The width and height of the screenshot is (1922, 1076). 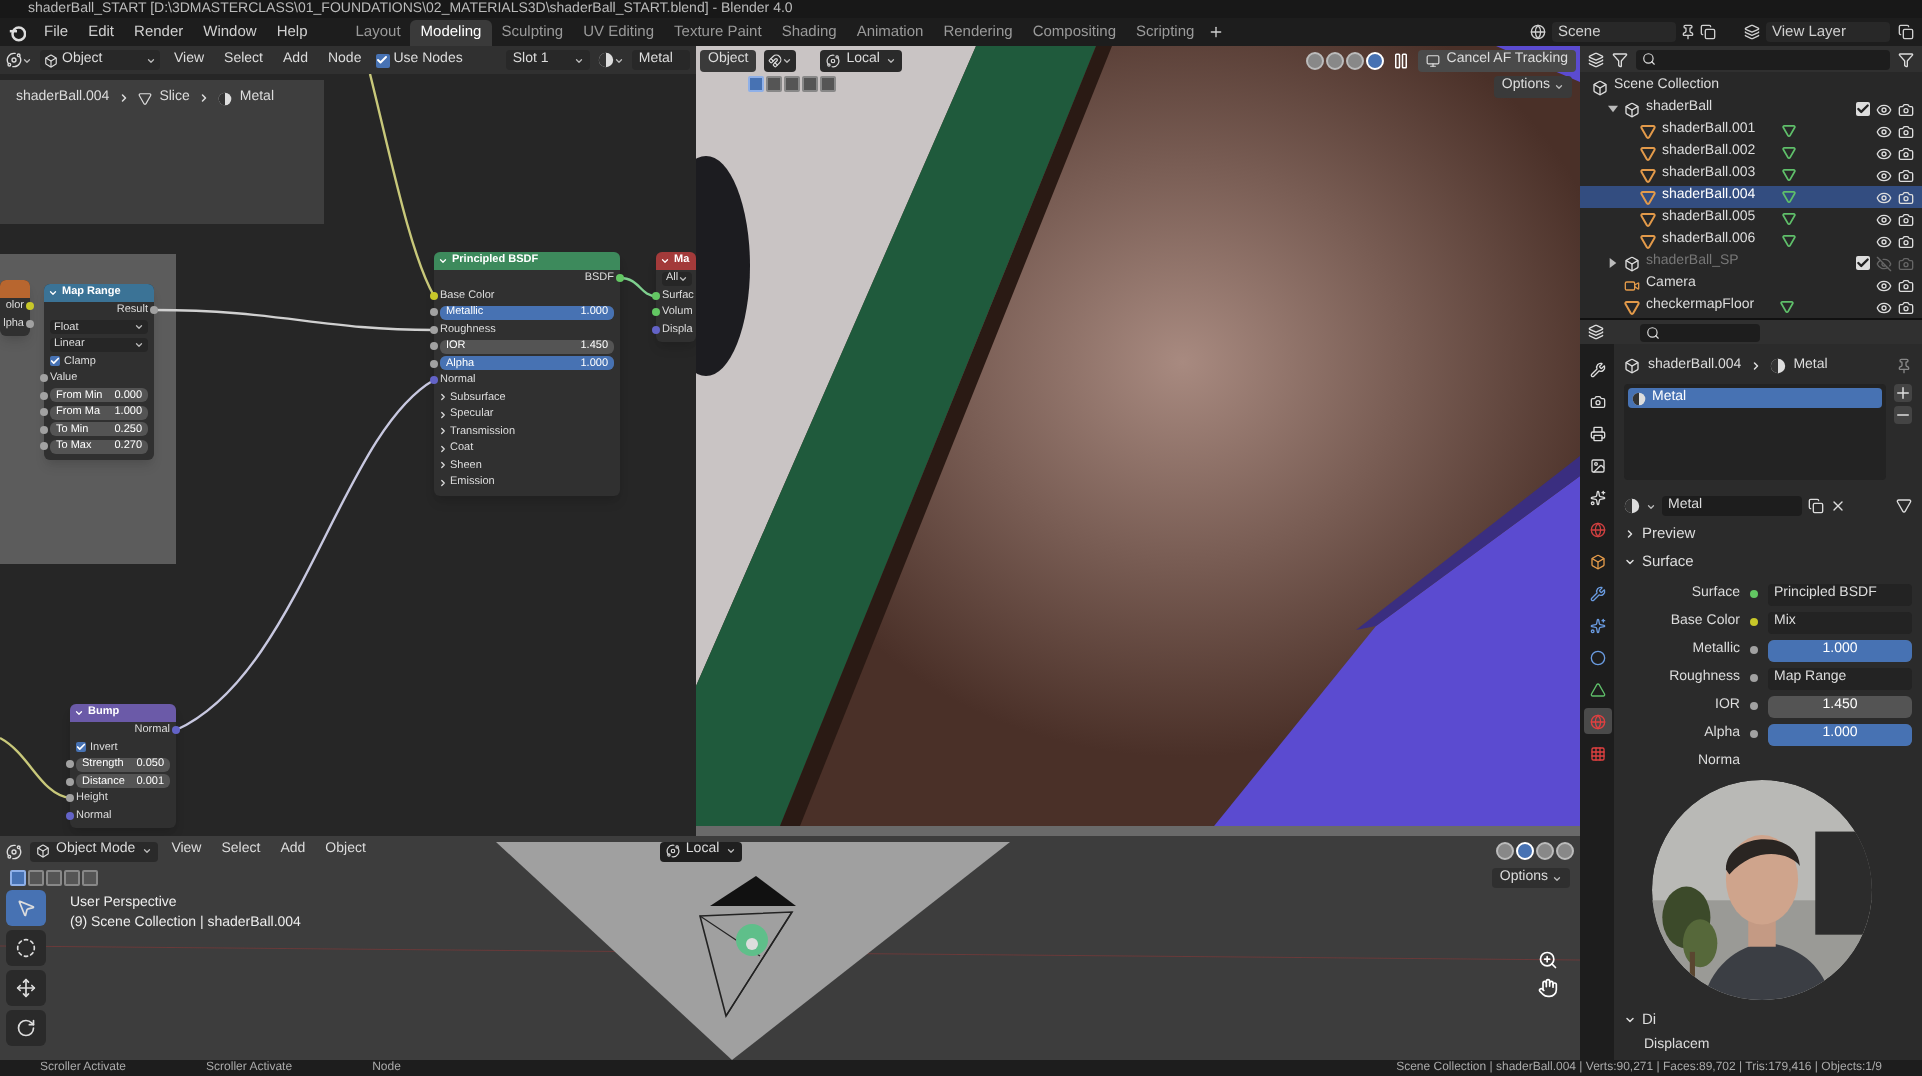 What do you see at coordinates (1632, 285) in the screenshot?
I see `video-camera-icon` at bounding box center [1632, 285].